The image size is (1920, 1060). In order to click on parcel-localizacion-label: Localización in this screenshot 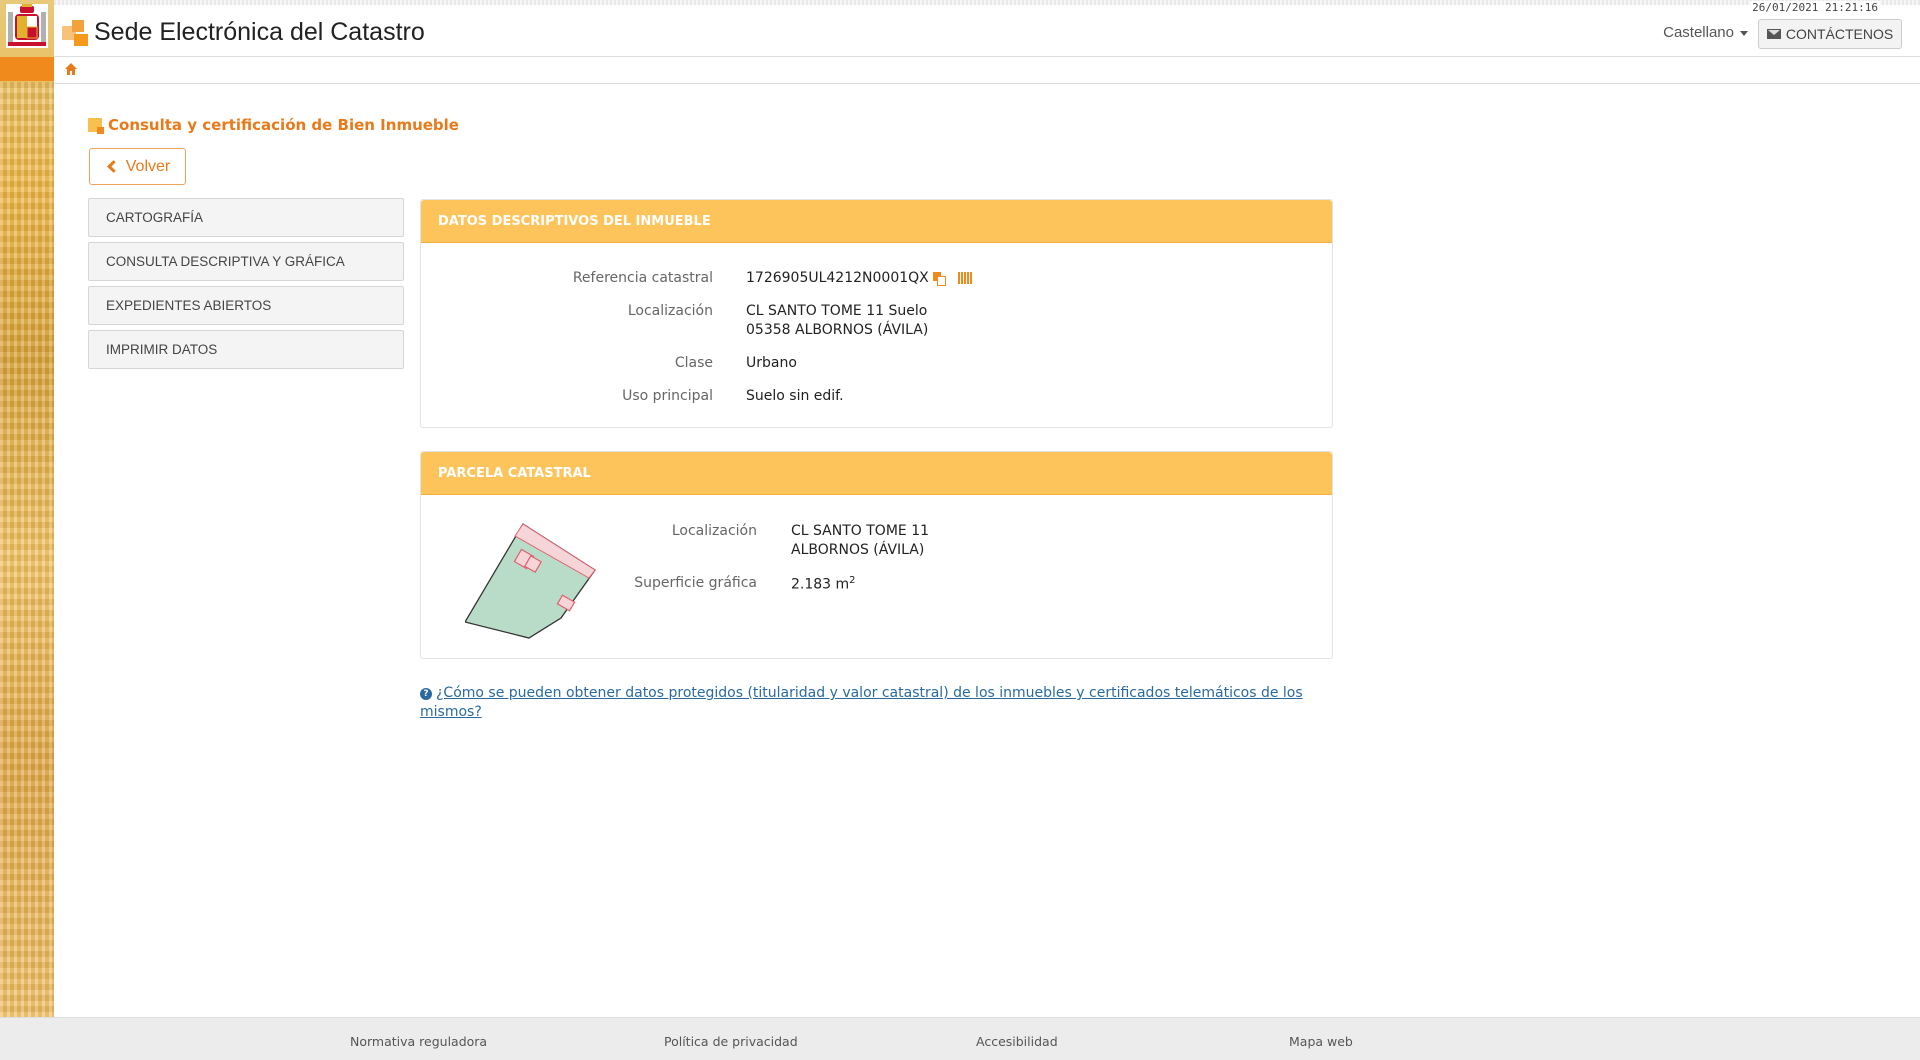, I will do `click(714, 531)`.